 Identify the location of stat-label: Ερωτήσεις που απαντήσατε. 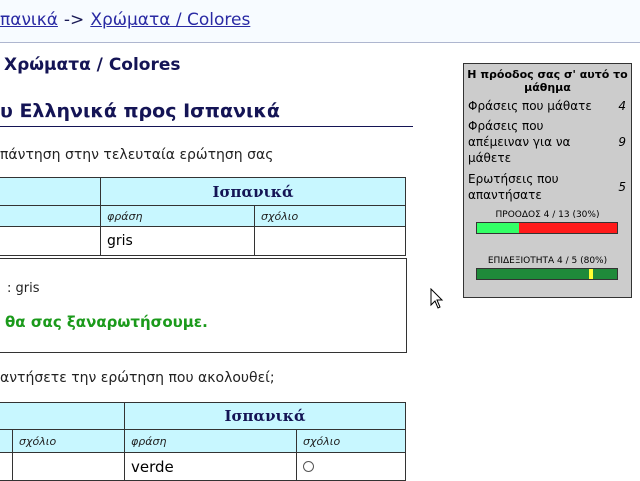
(513, 187).